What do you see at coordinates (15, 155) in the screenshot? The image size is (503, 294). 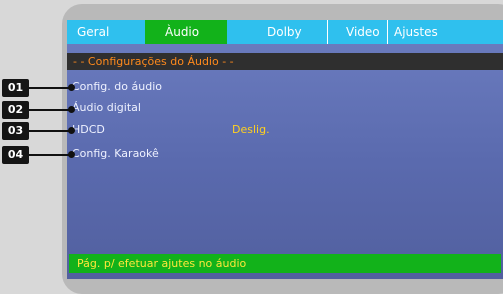 I see `callout-badge-04: 04` at bounding box center [15, 155].